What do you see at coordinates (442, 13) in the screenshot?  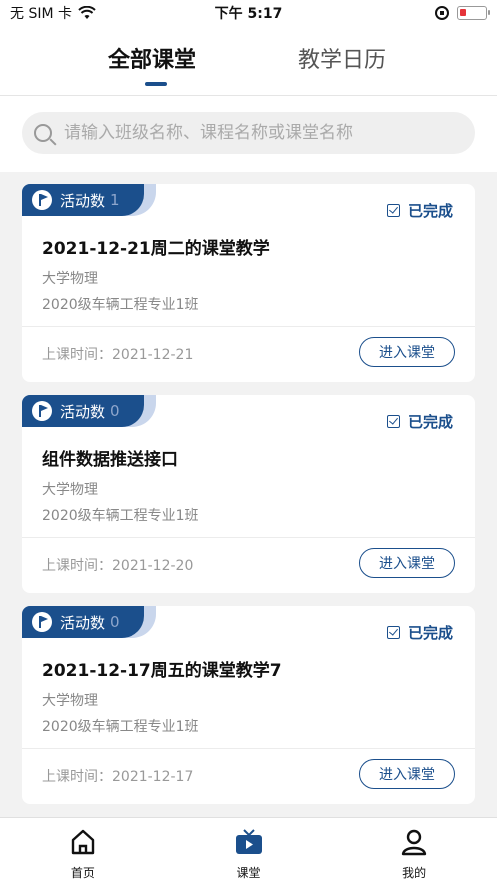 I see `orientation-lock-icon` at bounding box center [442, 13].